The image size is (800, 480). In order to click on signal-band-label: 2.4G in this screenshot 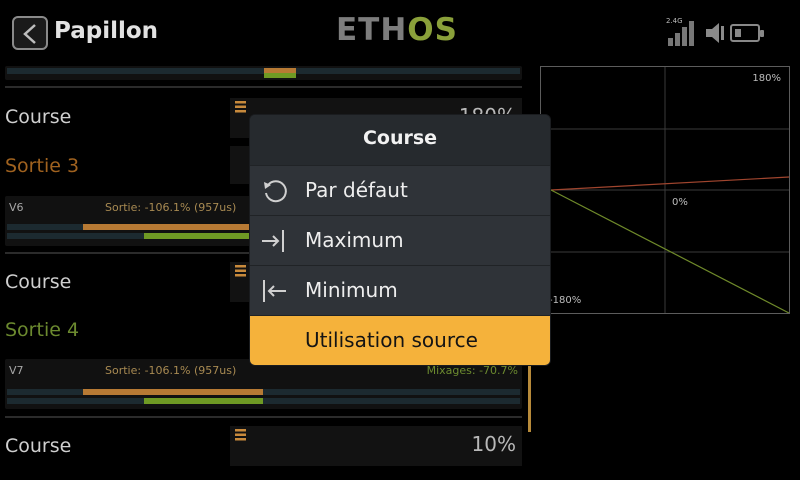, I will do `click(674, 21)`.